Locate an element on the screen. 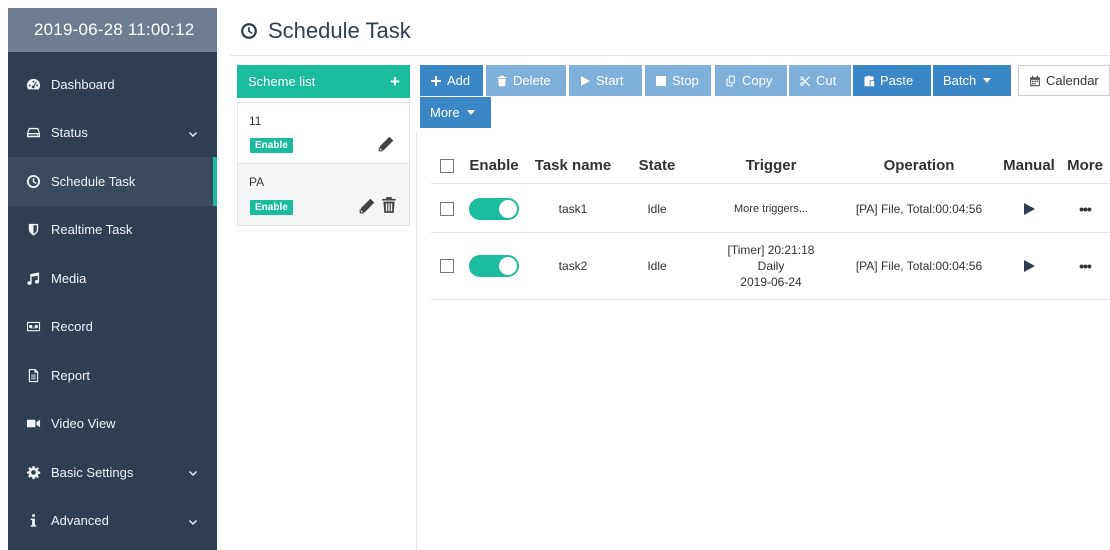  panel-divider is located at coordinates (416, 341).